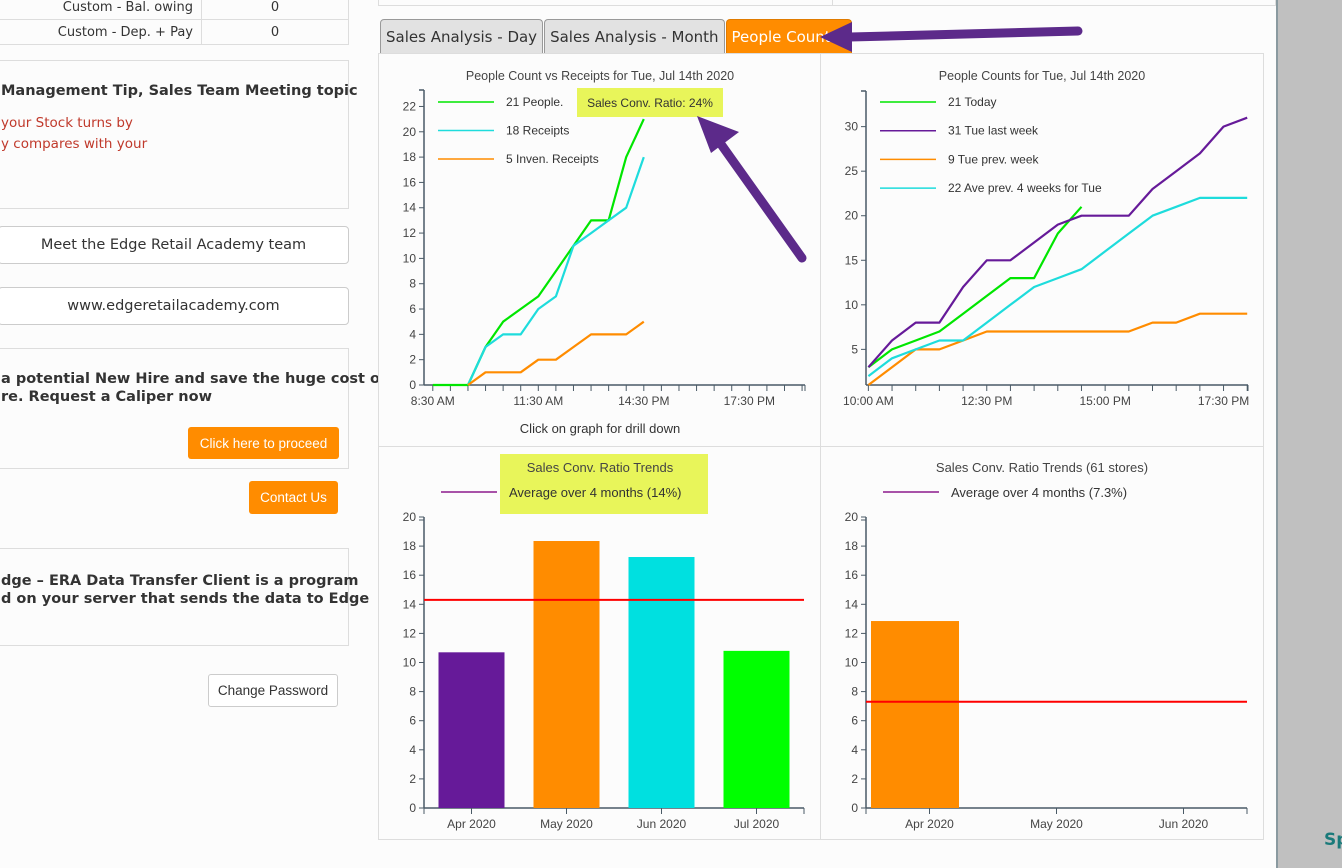 The width and height of the screenshot is (1342, 868). What do you see at coordinates (757, 824) in the screenshot?
I see `x-tick-label: Jul 2020` at bounding box center [757, 824].